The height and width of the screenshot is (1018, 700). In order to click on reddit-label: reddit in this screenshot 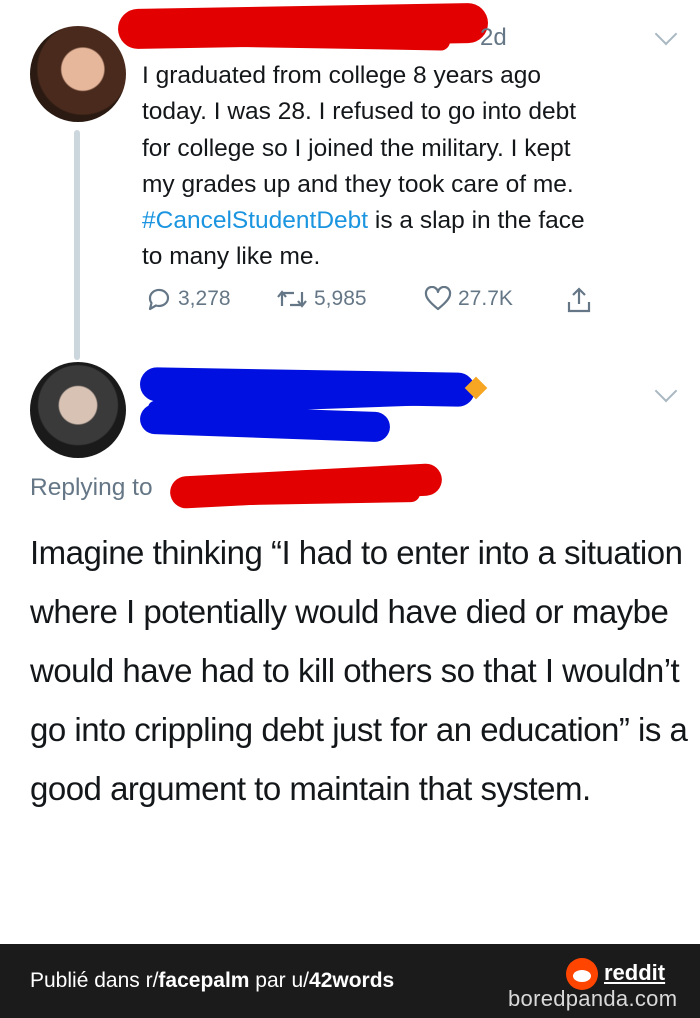, I will do `click(635, 972)`.